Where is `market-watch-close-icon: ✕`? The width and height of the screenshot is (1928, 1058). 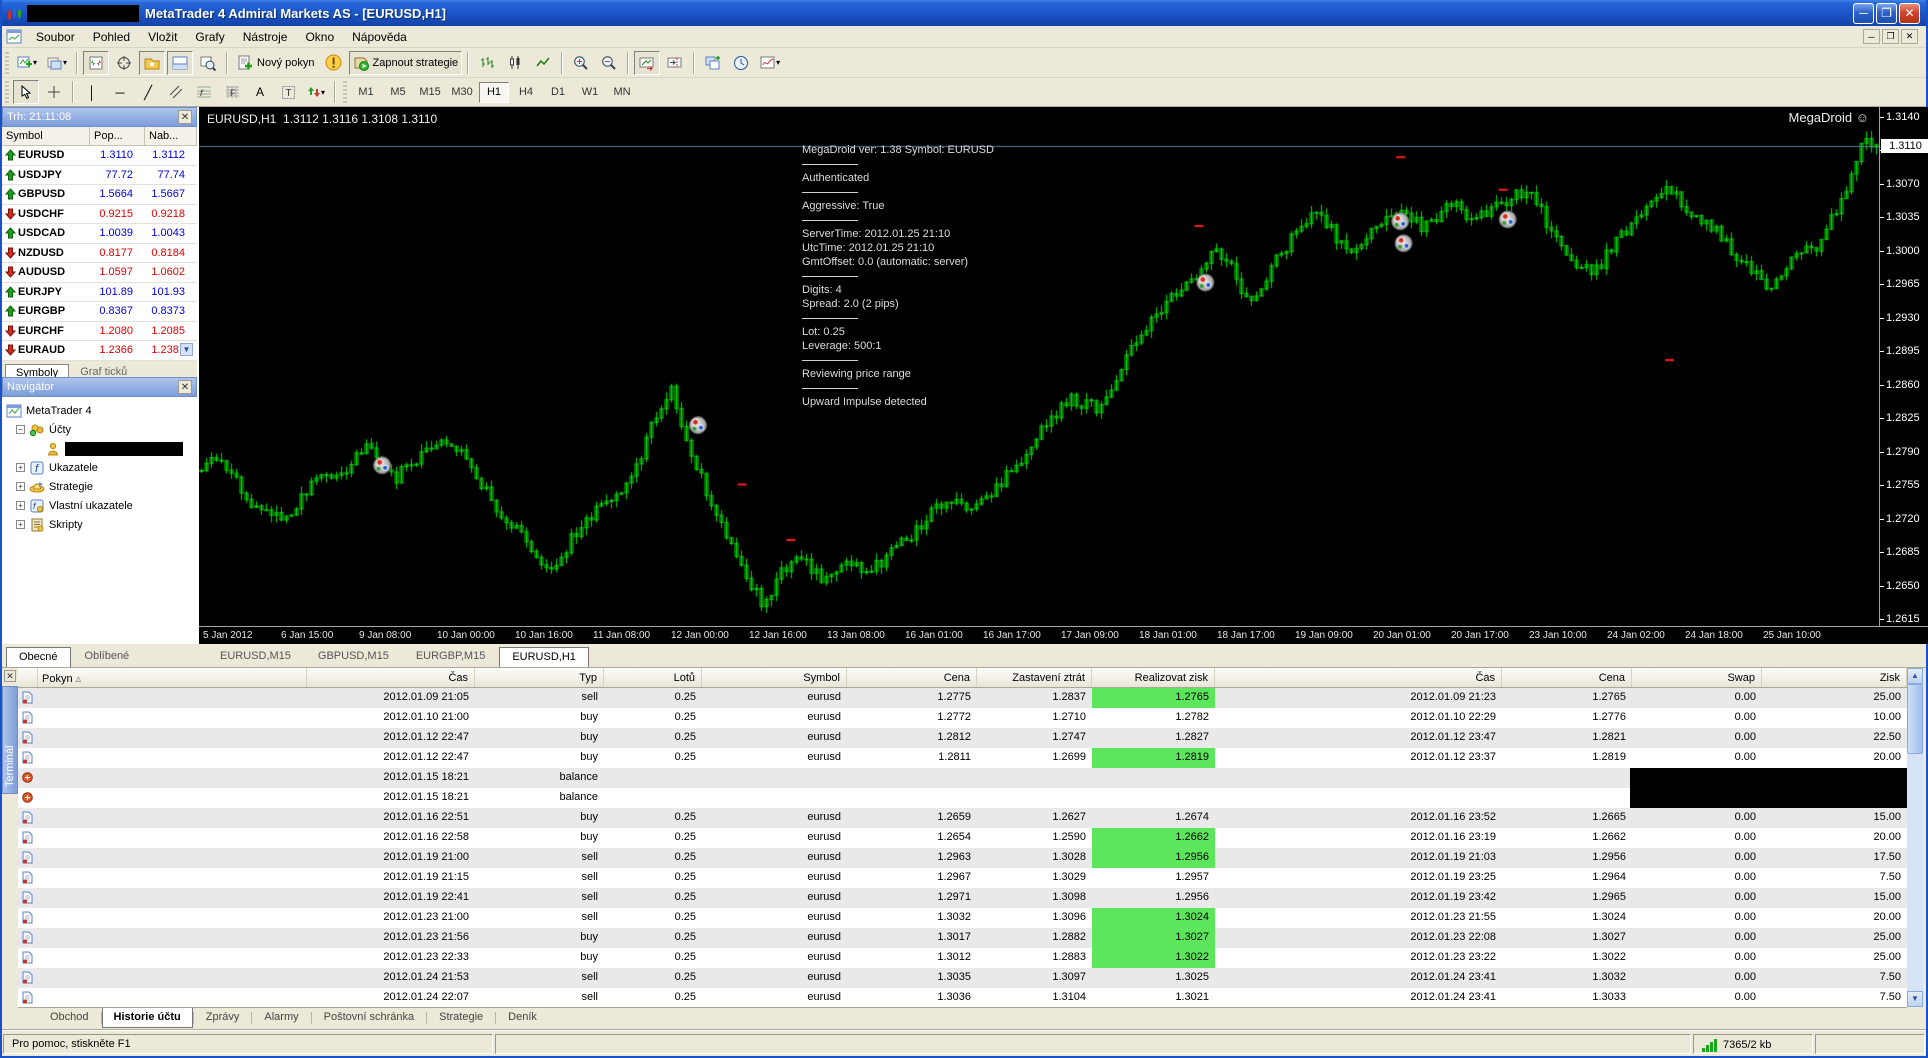 market-watch-close-icon: ✕ is located at coordinates (185, 117).